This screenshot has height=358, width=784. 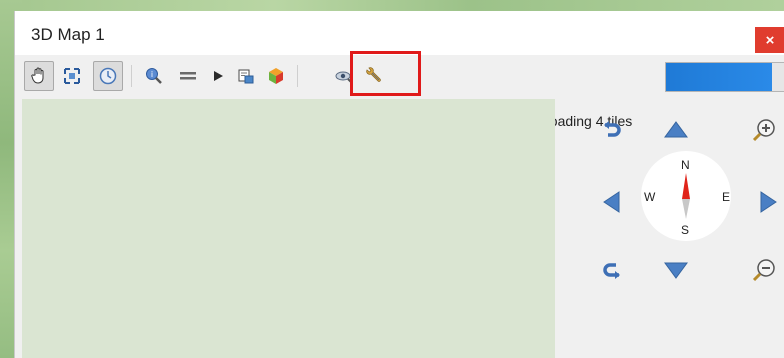 I want to click on compass: N W E S, so click(x=677, y=196).